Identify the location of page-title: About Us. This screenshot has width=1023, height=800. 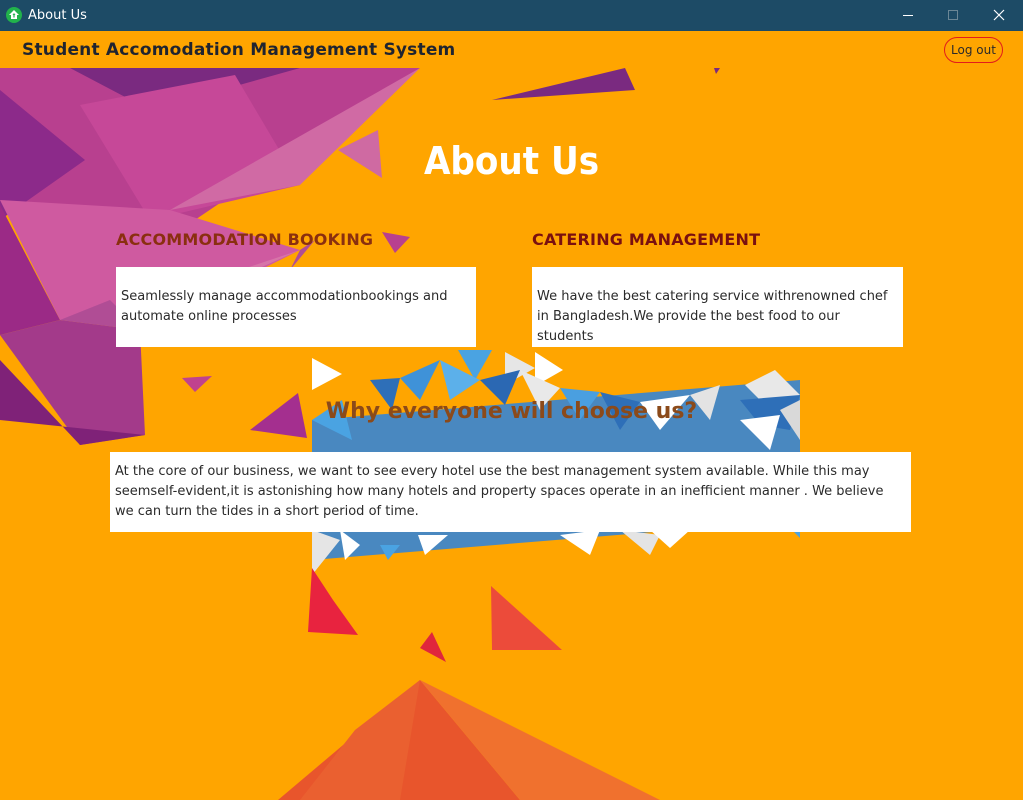
(511, 161).